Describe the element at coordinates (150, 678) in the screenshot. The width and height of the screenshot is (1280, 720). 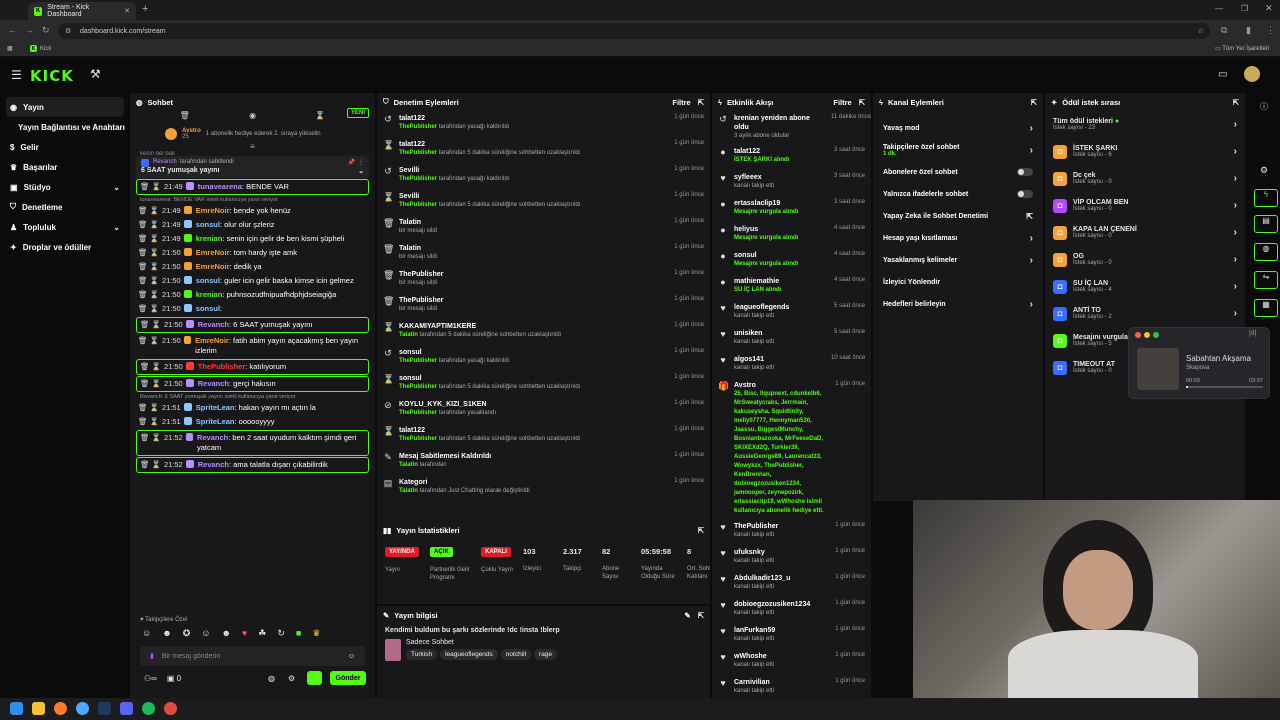
I see `users-icon: ⚇∞` at that location.